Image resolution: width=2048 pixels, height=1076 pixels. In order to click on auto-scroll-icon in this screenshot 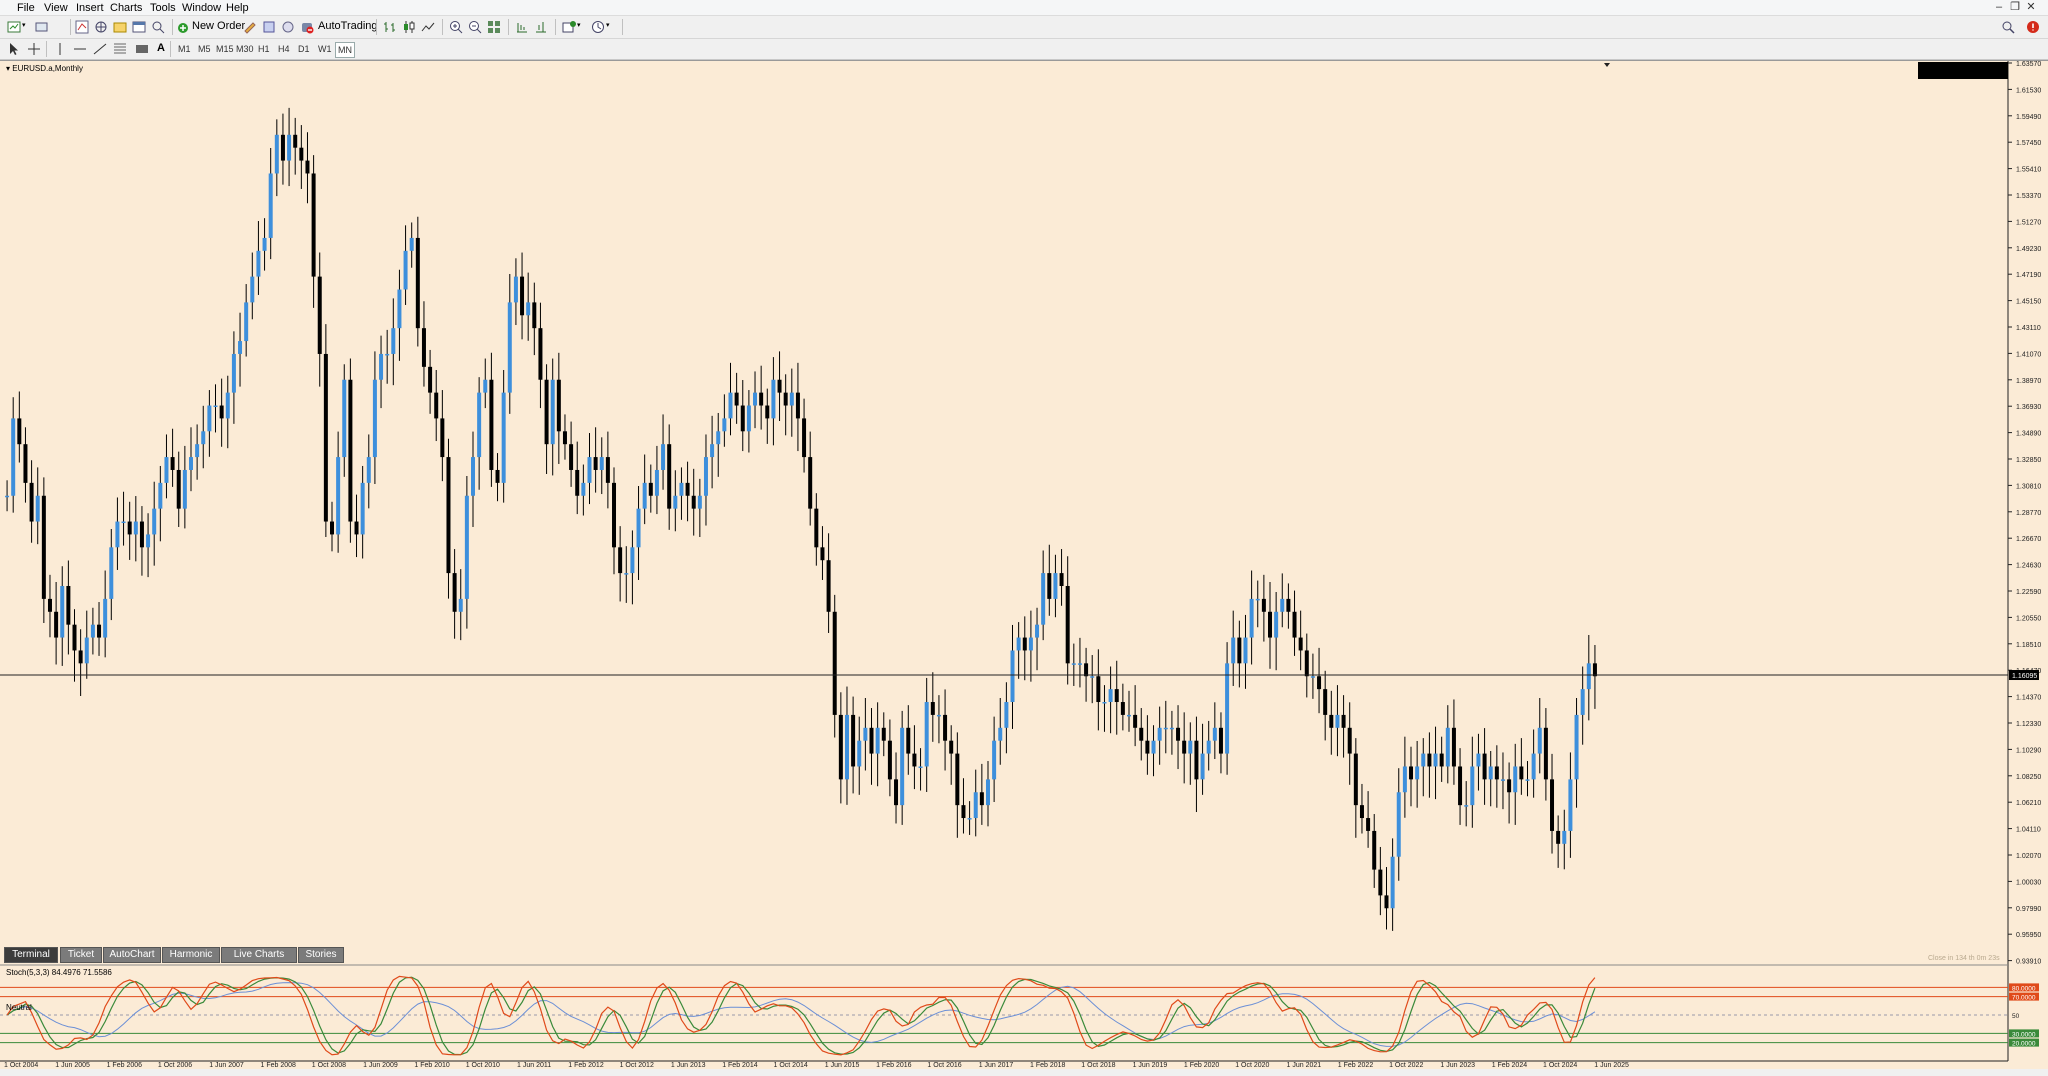, I will do `click(522, 27)`.